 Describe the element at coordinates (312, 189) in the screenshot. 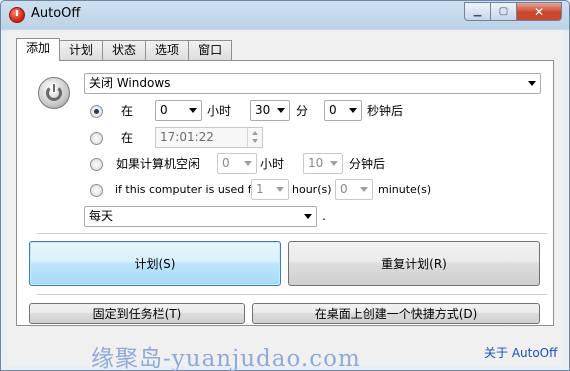

I see `used-hours-unit: hour(s)` at that location.